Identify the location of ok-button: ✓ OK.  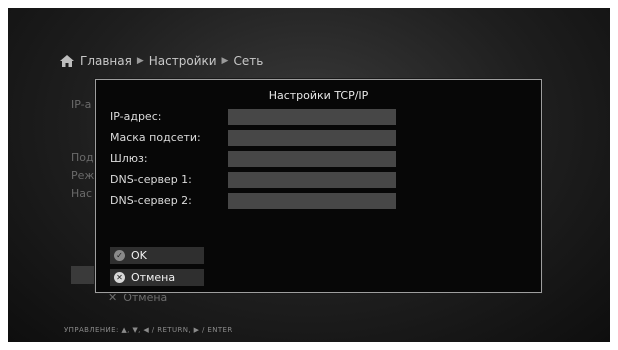
(157, 255).